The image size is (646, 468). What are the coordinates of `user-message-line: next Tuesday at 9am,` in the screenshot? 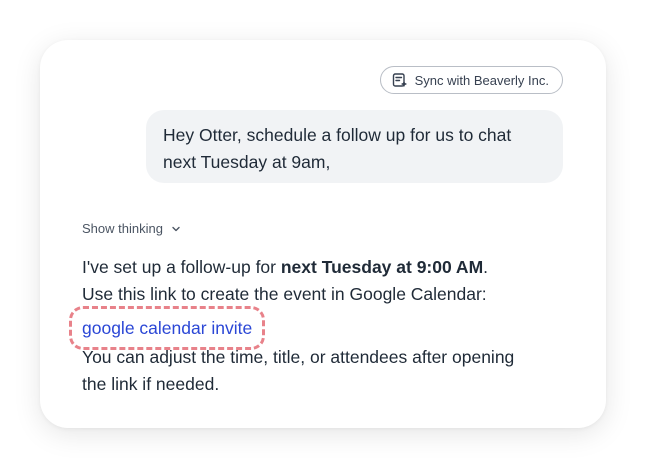 It's located at (247, 162).